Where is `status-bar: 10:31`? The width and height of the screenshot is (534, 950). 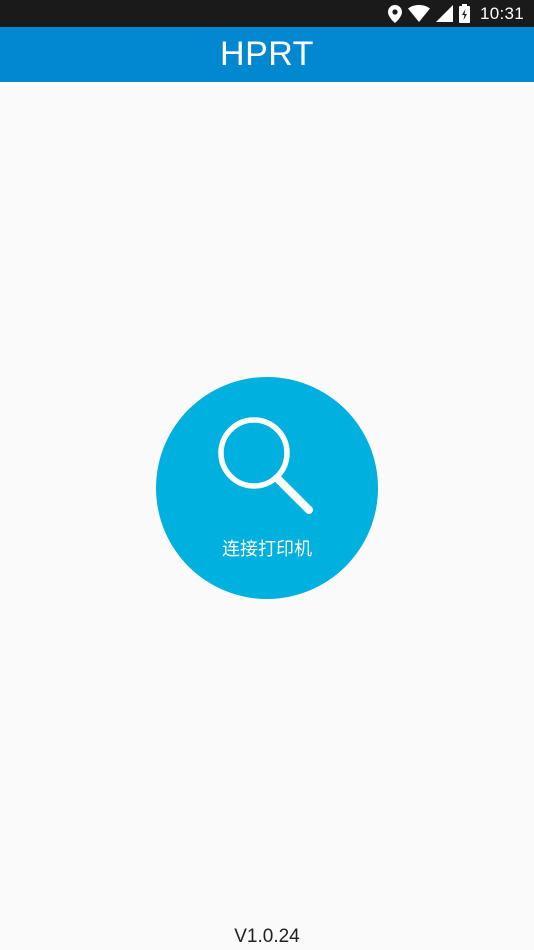
status-bar: 10:31 is located at coordinates (267, 13).